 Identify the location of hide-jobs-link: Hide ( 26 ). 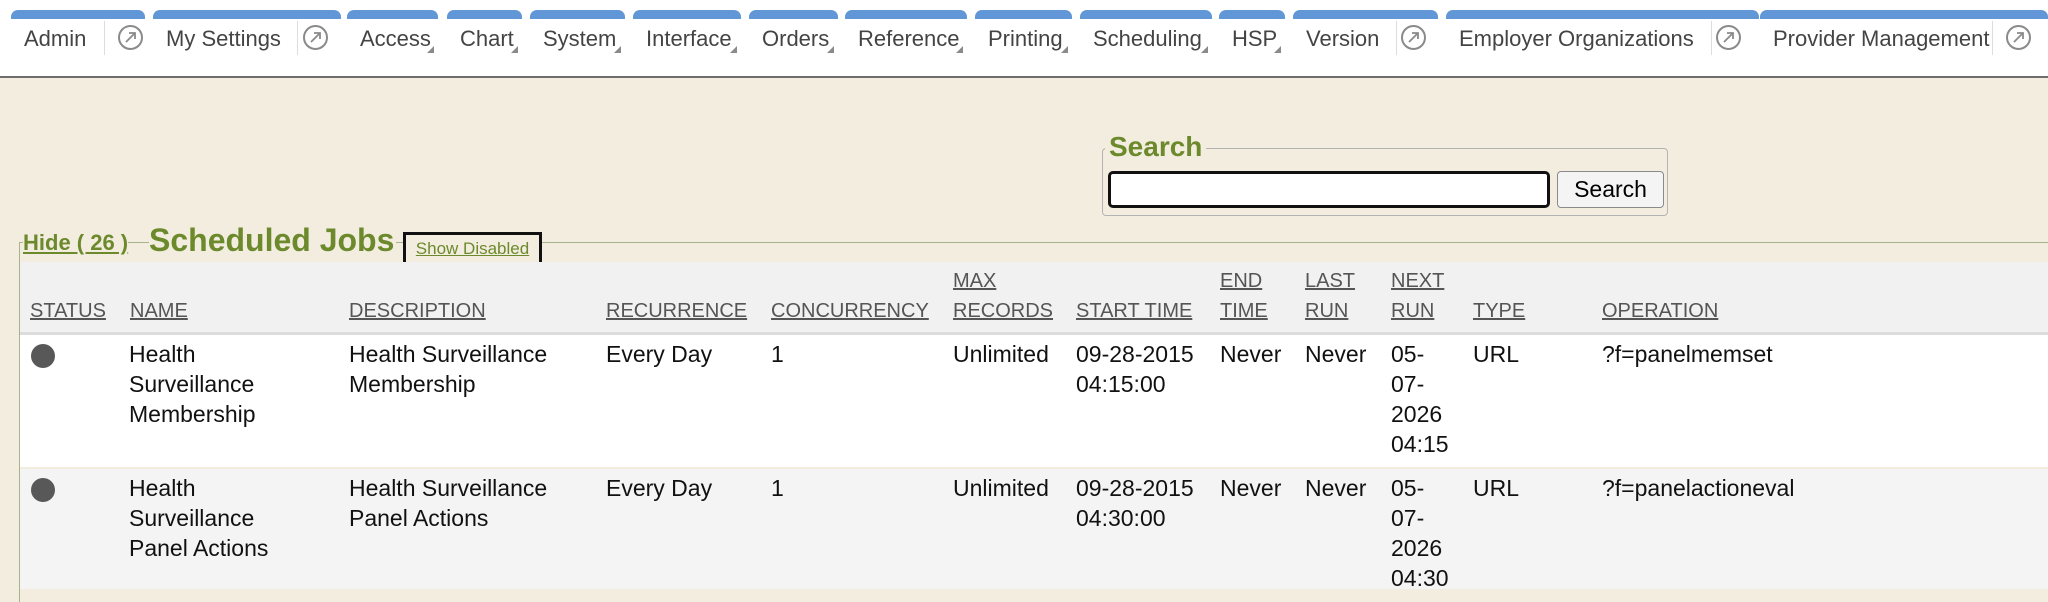
(76, 243).